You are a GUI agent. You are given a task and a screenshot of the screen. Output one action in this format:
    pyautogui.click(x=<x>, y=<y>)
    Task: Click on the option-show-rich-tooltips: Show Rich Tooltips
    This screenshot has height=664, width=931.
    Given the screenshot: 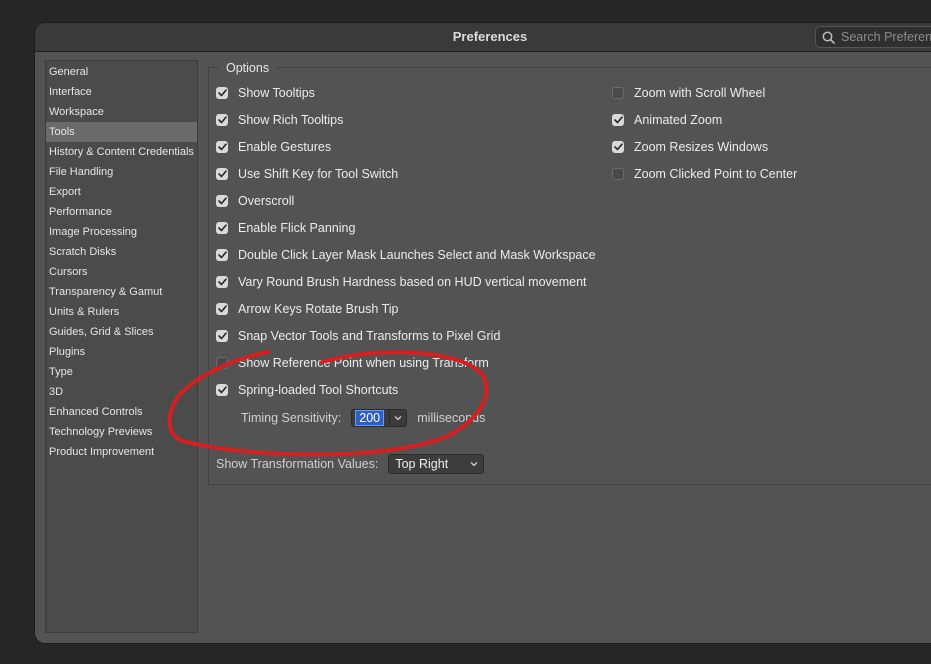 What is the action you would take?
    pyautogui.click(x=279, y=120)
    